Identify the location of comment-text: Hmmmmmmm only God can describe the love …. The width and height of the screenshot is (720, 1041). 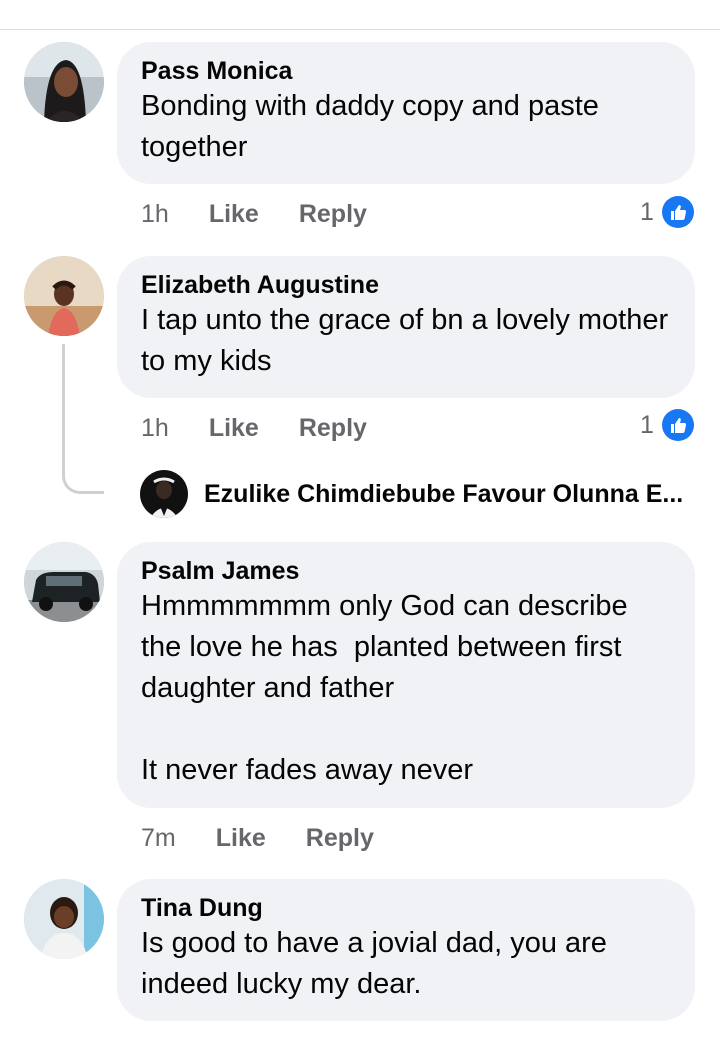
(384, 688).